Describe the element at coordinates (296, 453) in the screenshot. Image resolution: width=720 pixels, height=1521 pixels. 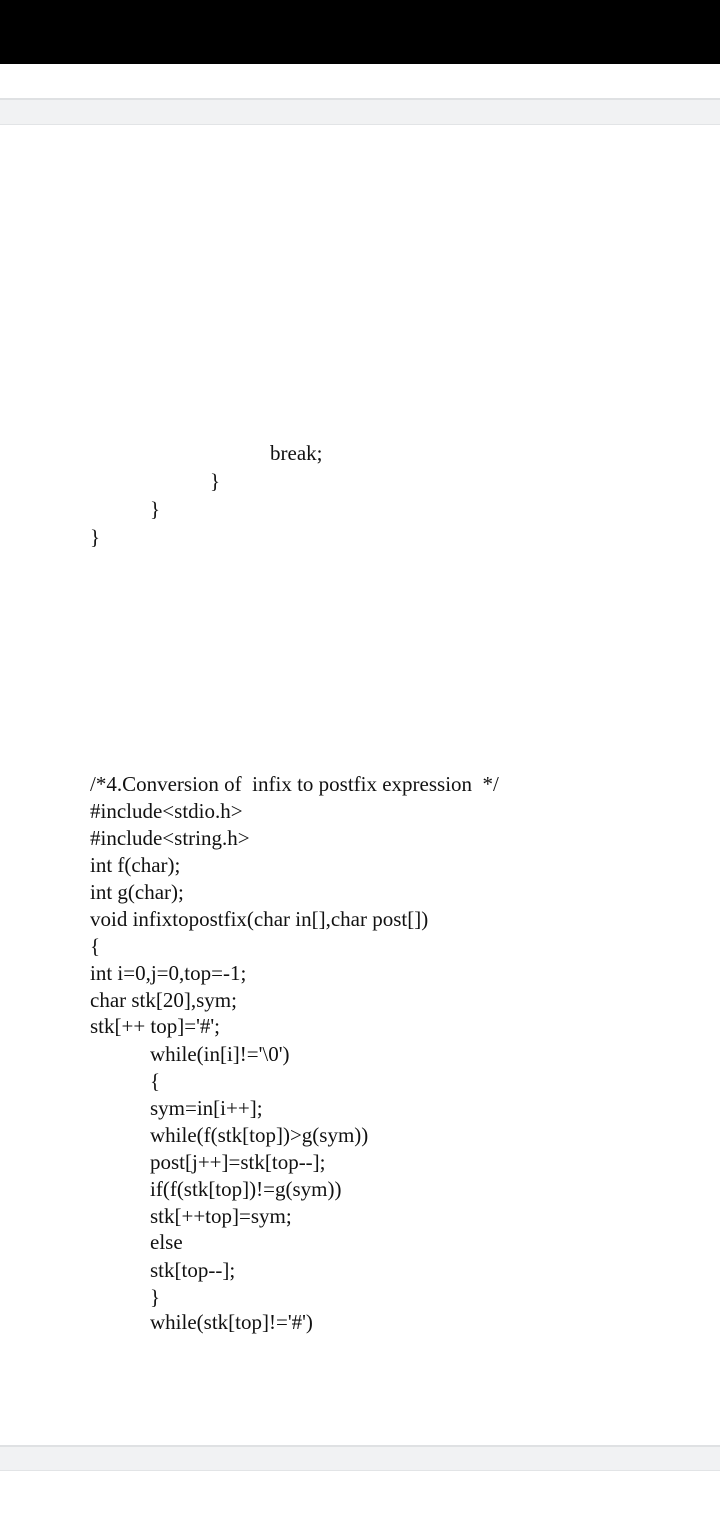
I see `code-line-break: break;` at that location.